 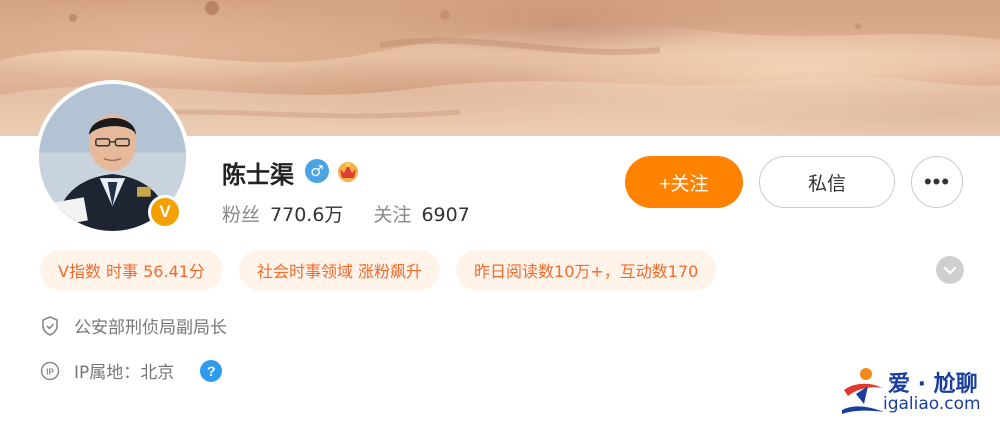 I want to click on tag-domain: 社会时事领域 涨粉飙升, so click(x=339, y=270).